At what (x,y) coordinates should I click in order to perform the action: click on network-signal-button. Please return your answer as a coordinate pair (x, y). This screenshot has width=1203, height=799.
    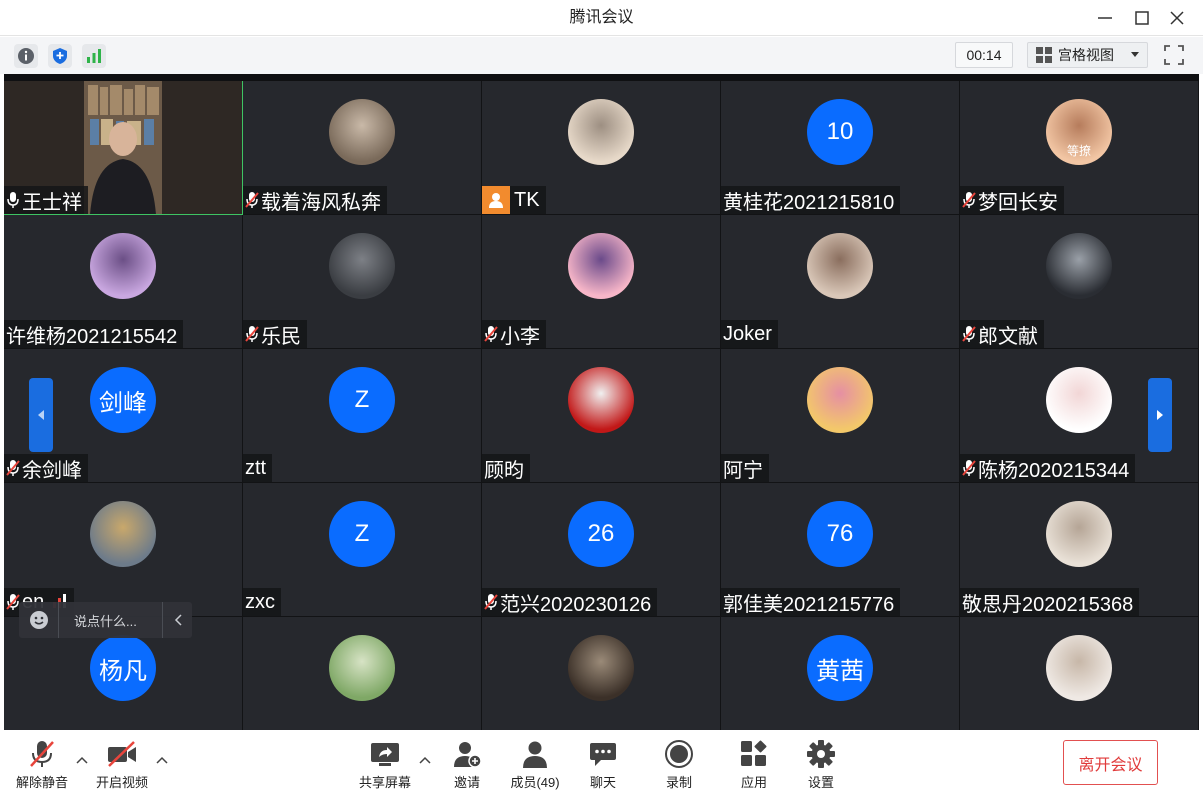
    Looking at the image, I should click on (94, 56).